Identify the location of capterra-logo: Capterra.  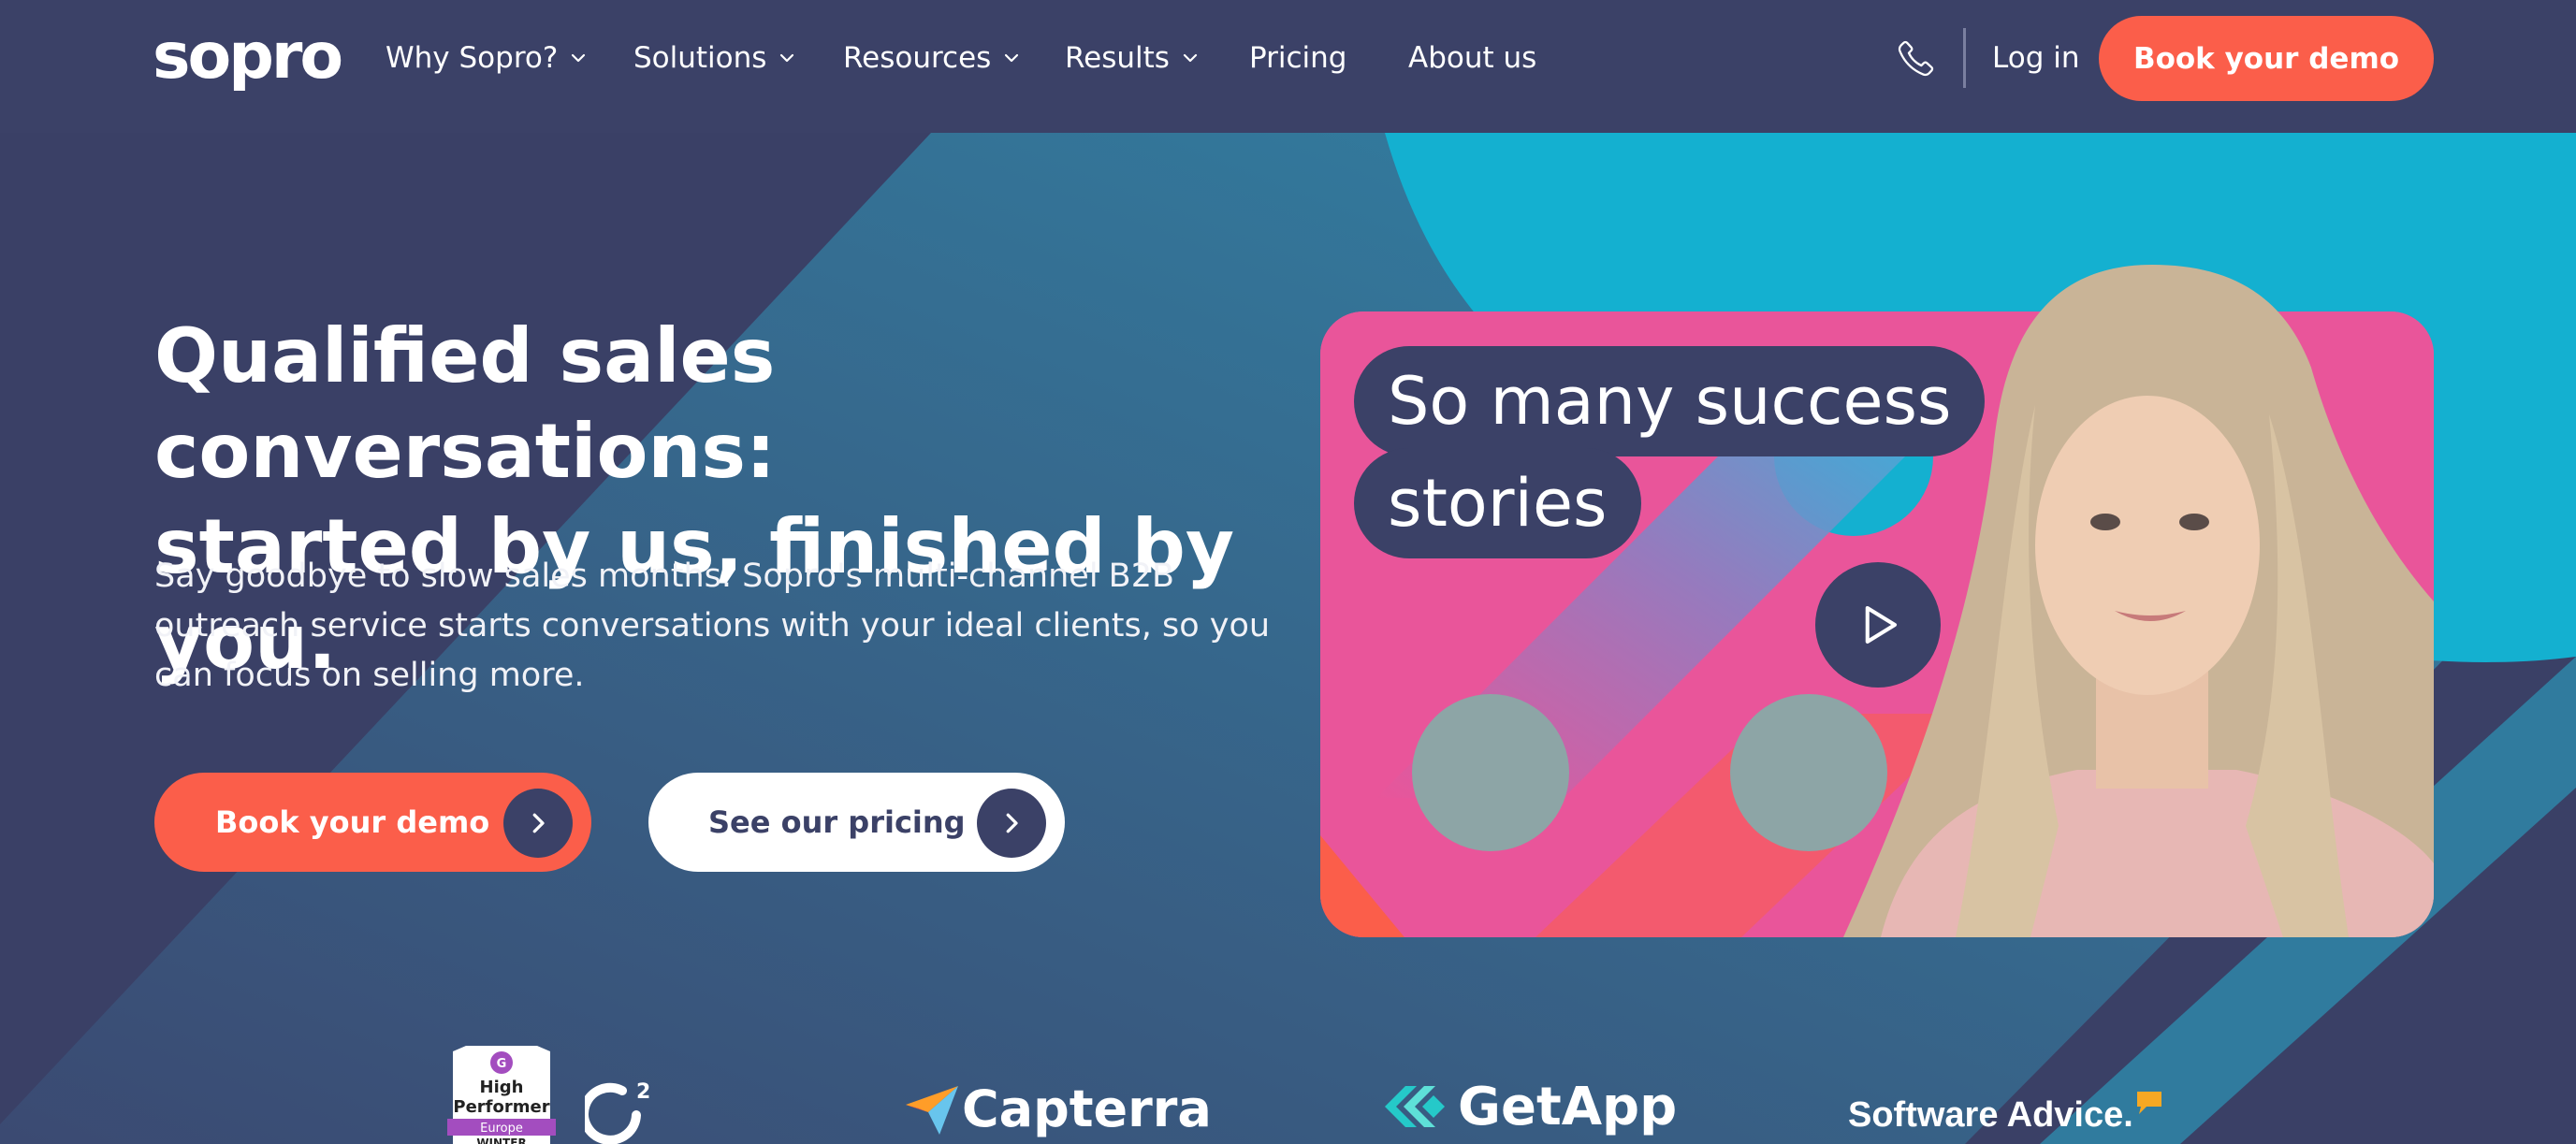
(1059, 1108).